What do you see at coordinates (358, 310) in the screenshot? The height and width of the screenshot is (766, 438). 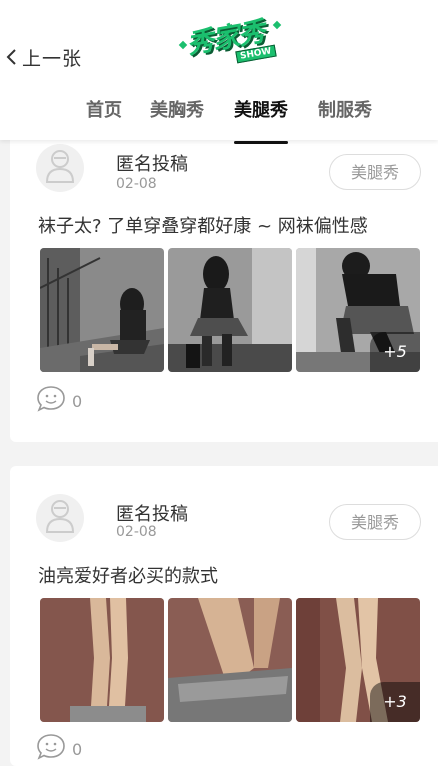 I see `photo-thumbnail: +5` at bounding box center [358, 310].